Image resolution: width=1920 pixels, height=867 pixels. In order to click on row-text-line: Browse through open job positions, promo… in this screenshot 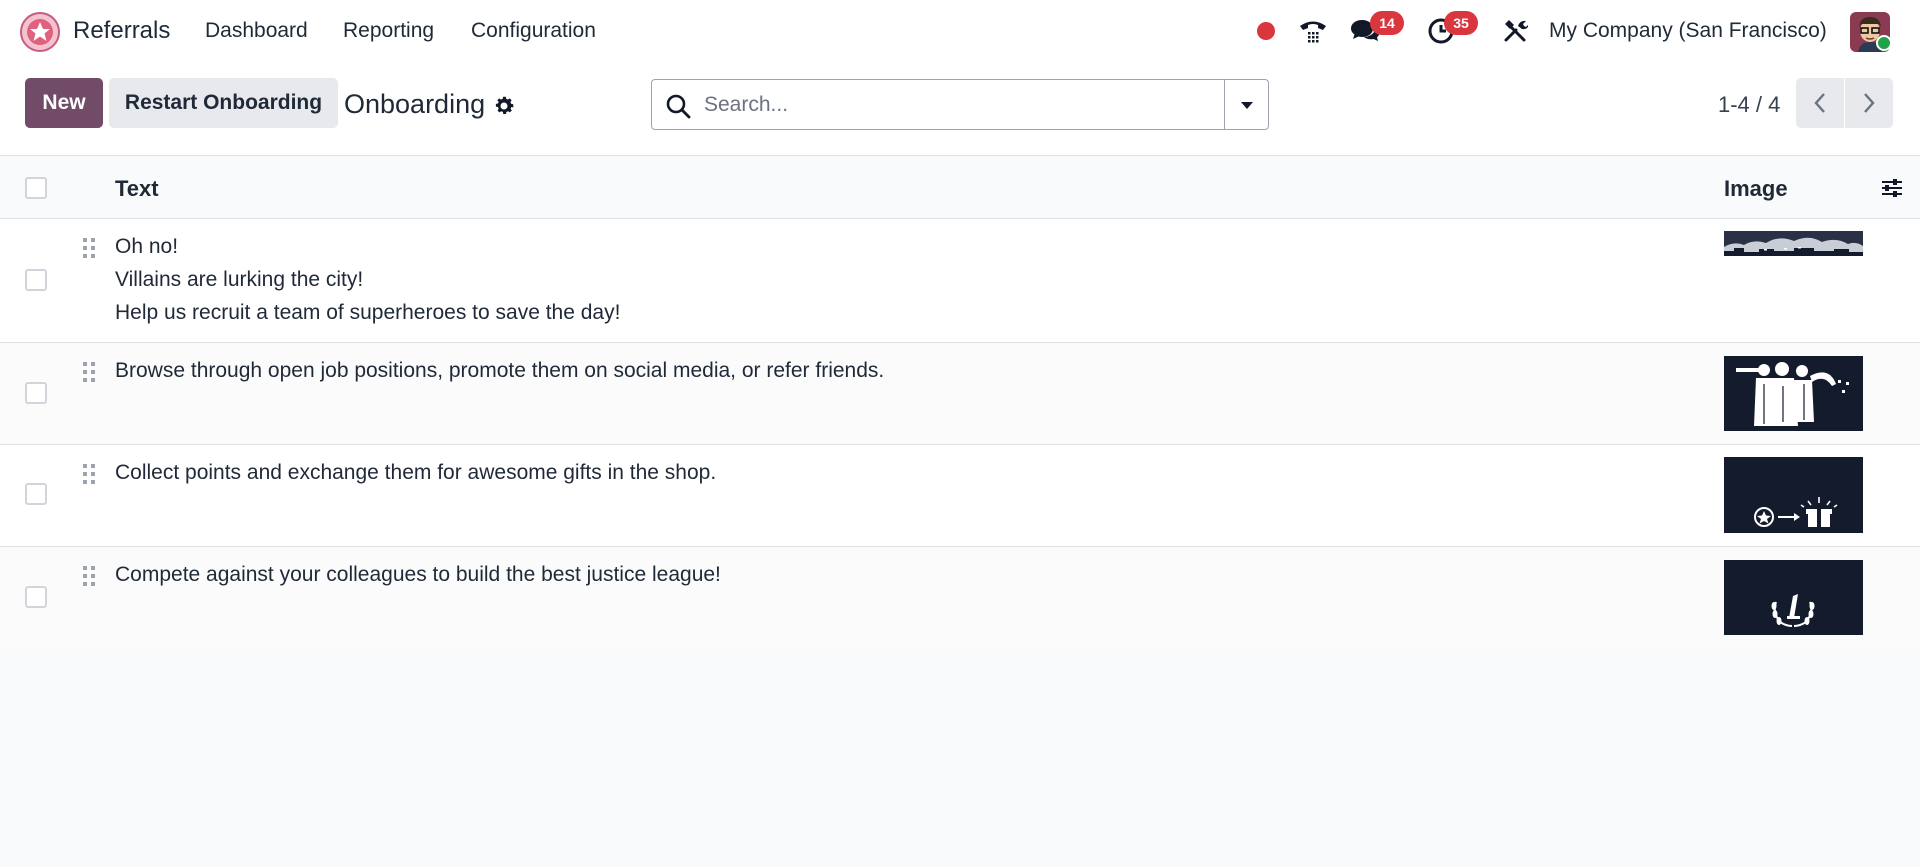, I will do `click(500, 370)`.